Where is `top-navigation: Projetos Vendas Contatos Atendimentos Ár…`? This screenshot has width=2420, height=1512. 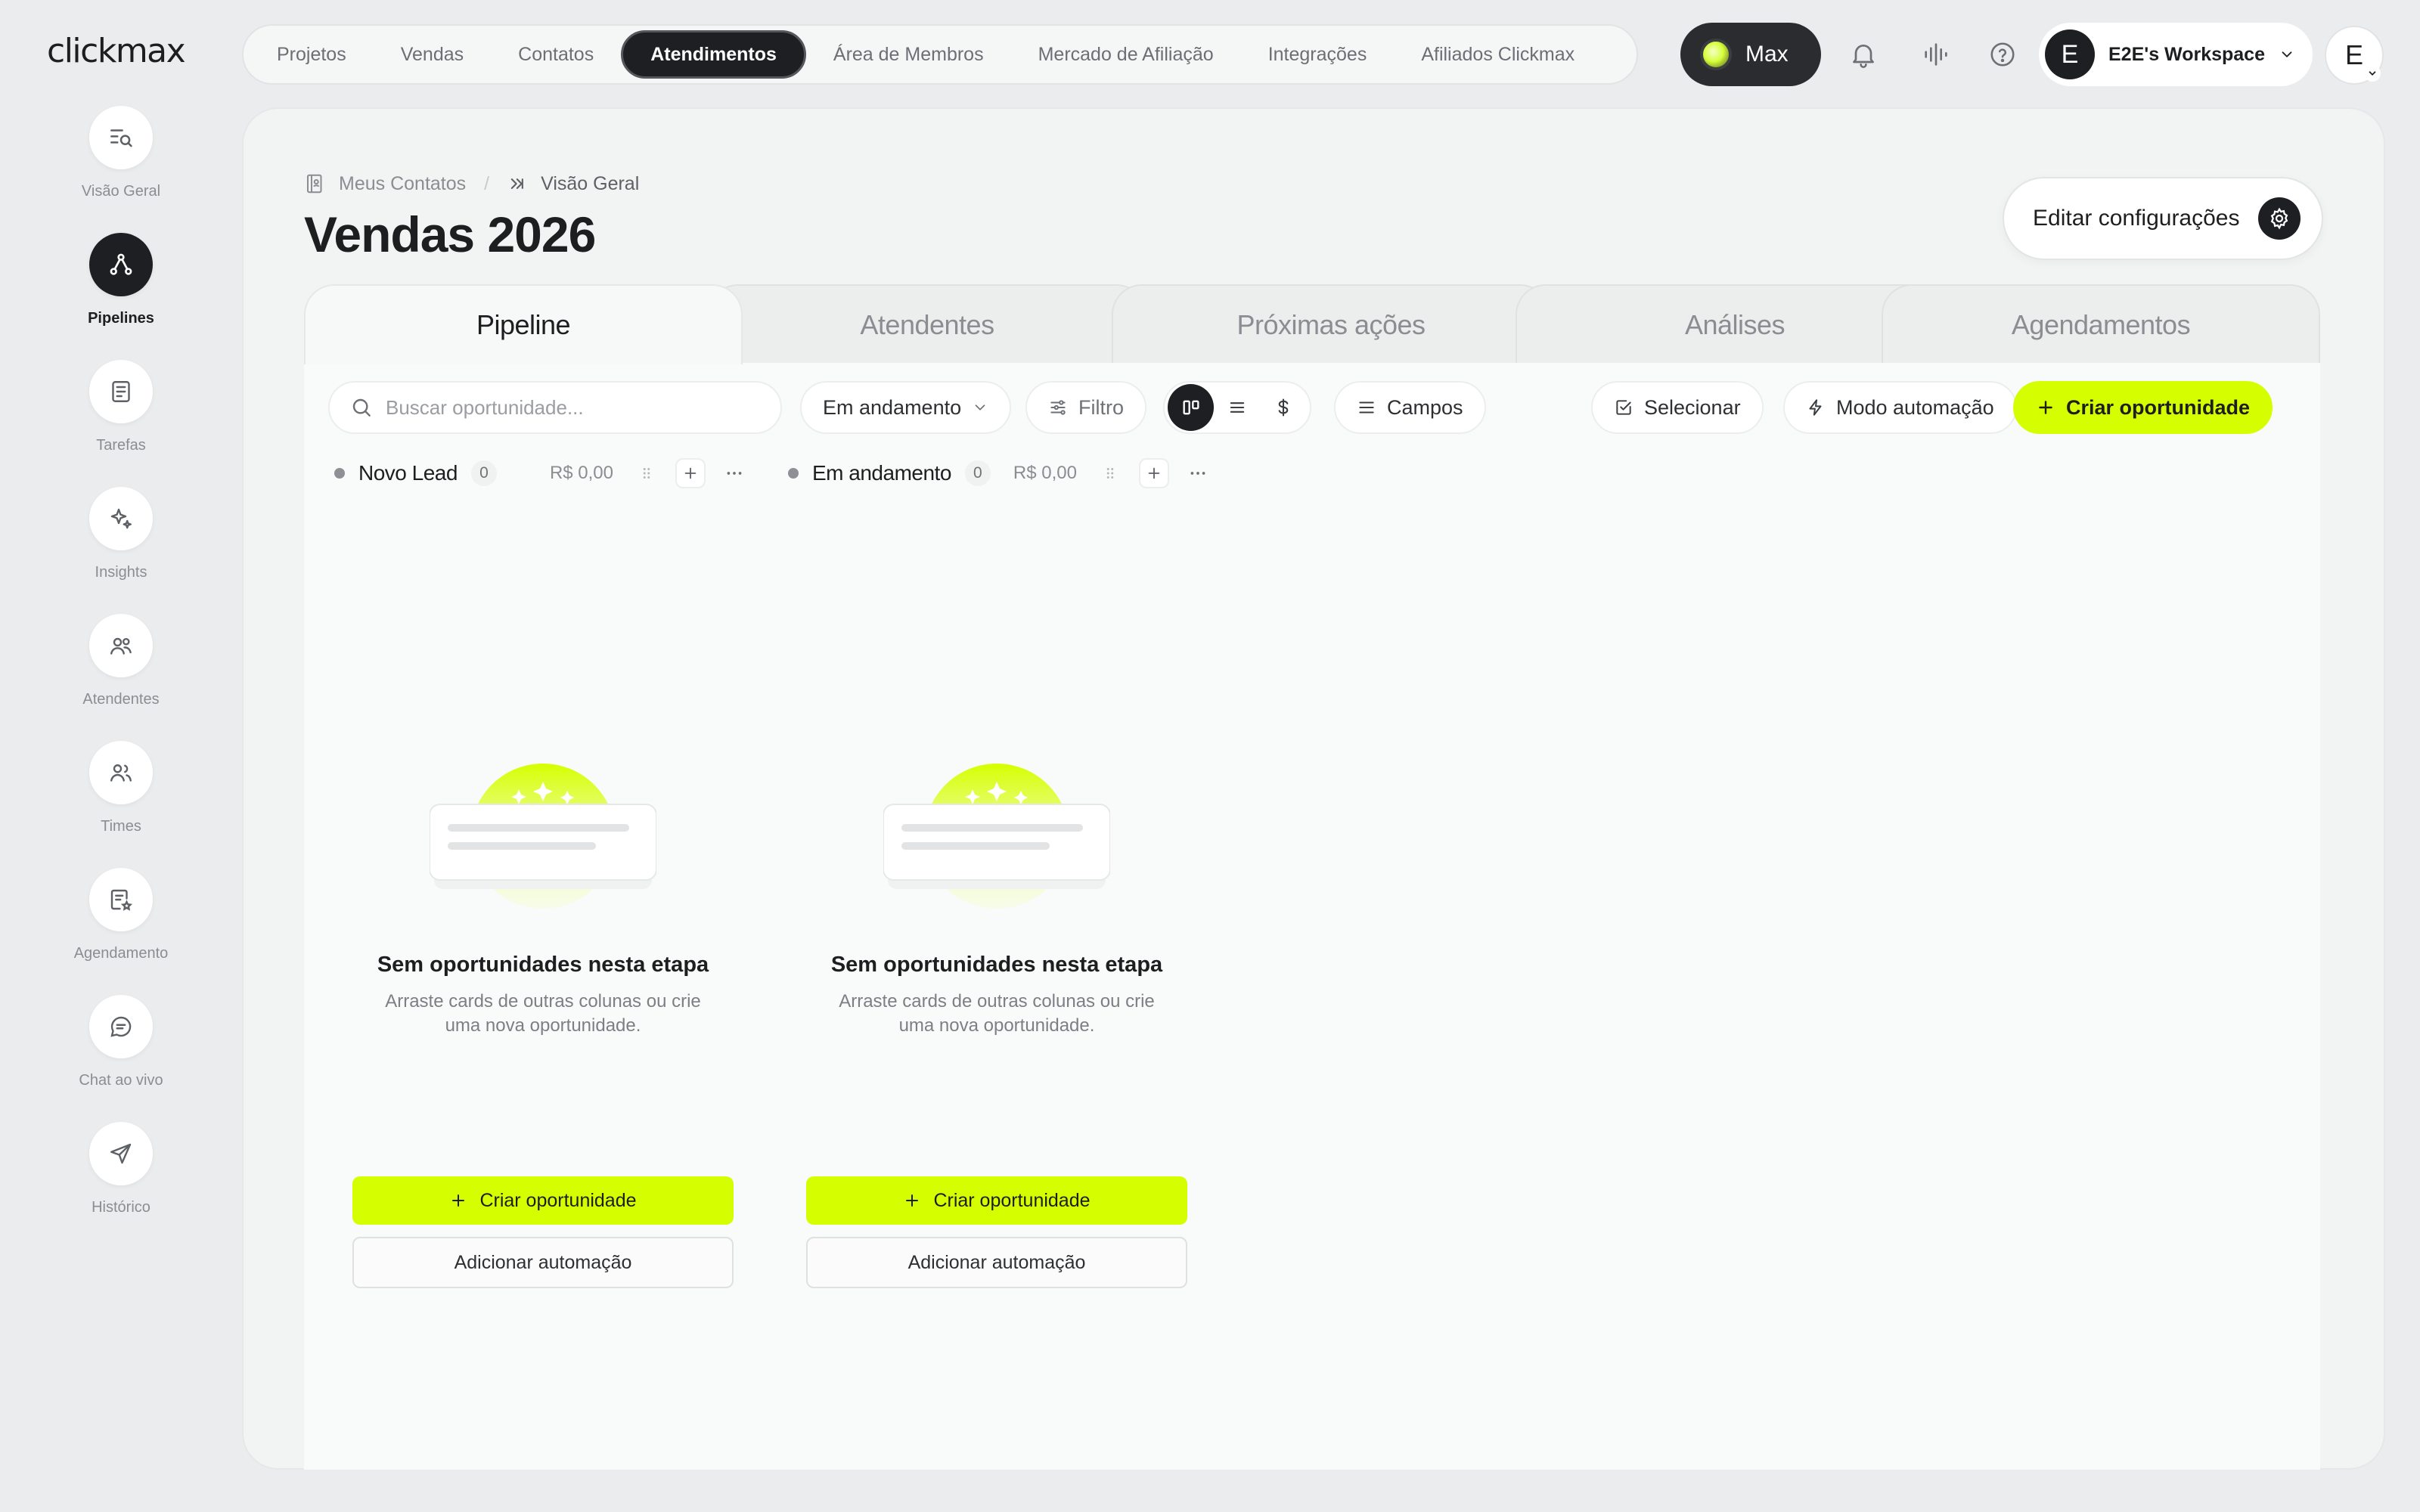 top-navigation: Projetos Vendas Contatos Atendimentos Ár… is located at coordinates (940, 54).